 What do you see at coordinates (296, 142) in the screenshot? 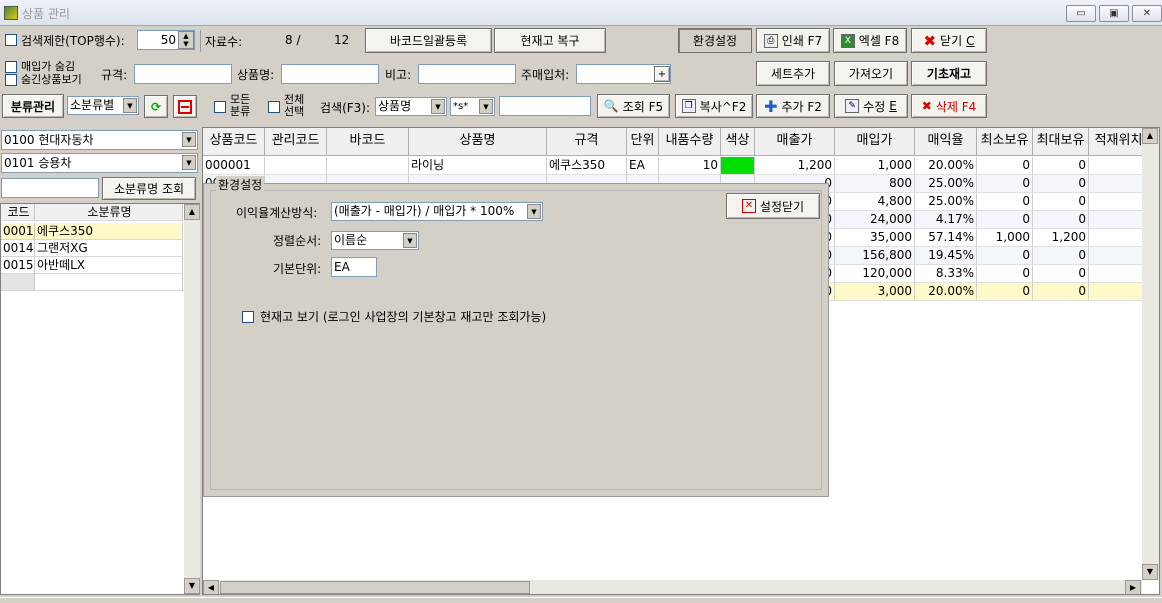
I see `column-header-mgmt-code: 관리코드` at bounding box center [296, 142].